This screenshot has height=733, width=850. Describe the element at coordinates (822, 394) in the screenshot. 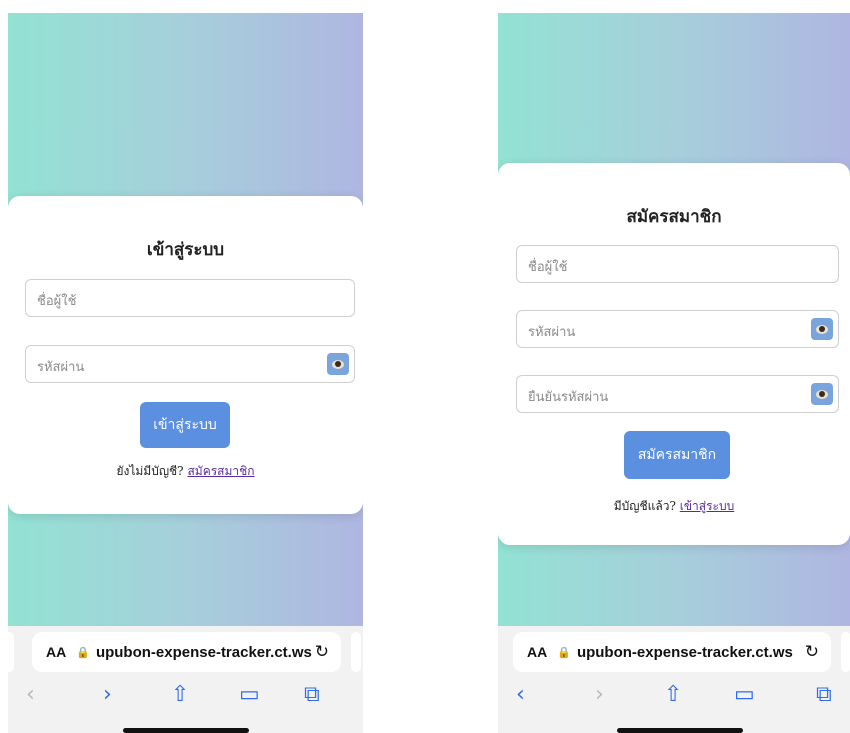

I see `show-confirm-password-eye-icon` at that location.